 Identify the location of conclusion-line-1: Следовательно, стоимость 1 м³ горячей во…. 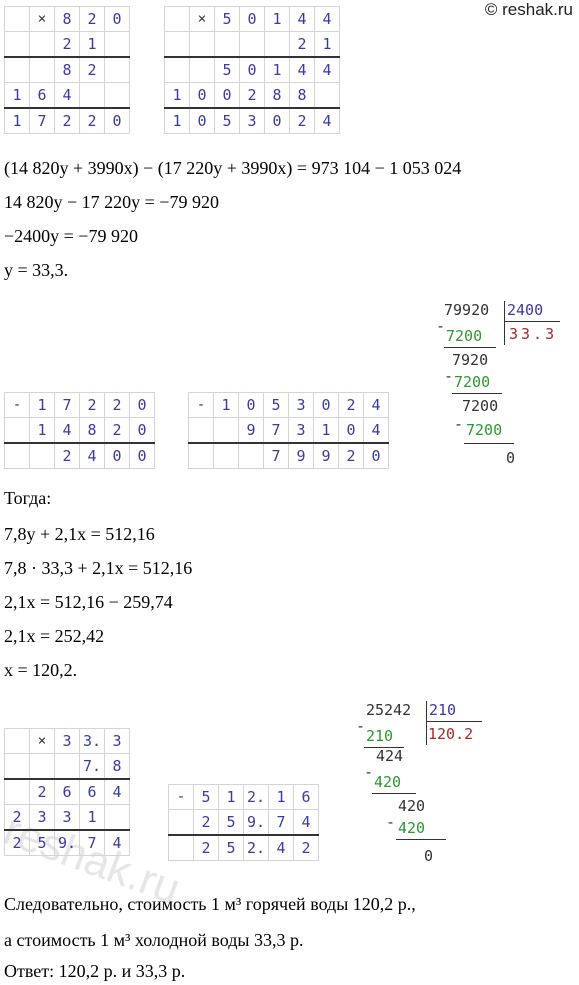
(210, 904).